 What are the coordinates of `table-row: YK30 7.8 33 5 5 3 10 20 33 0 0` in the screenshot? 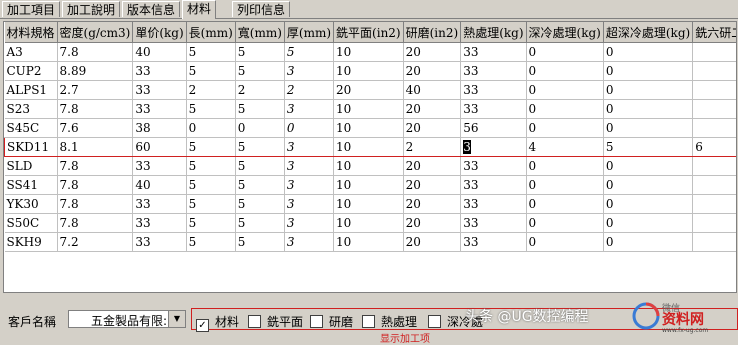 It's located at (370, 204).